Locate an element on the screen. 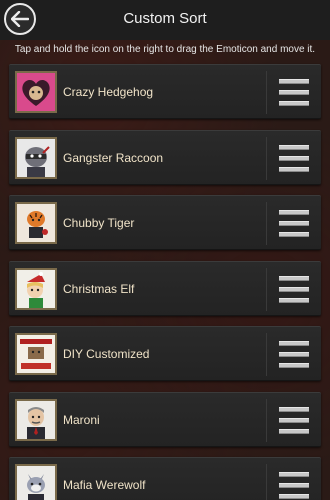  list-item: Chubby Tiger is located at coordinates (165, 222).